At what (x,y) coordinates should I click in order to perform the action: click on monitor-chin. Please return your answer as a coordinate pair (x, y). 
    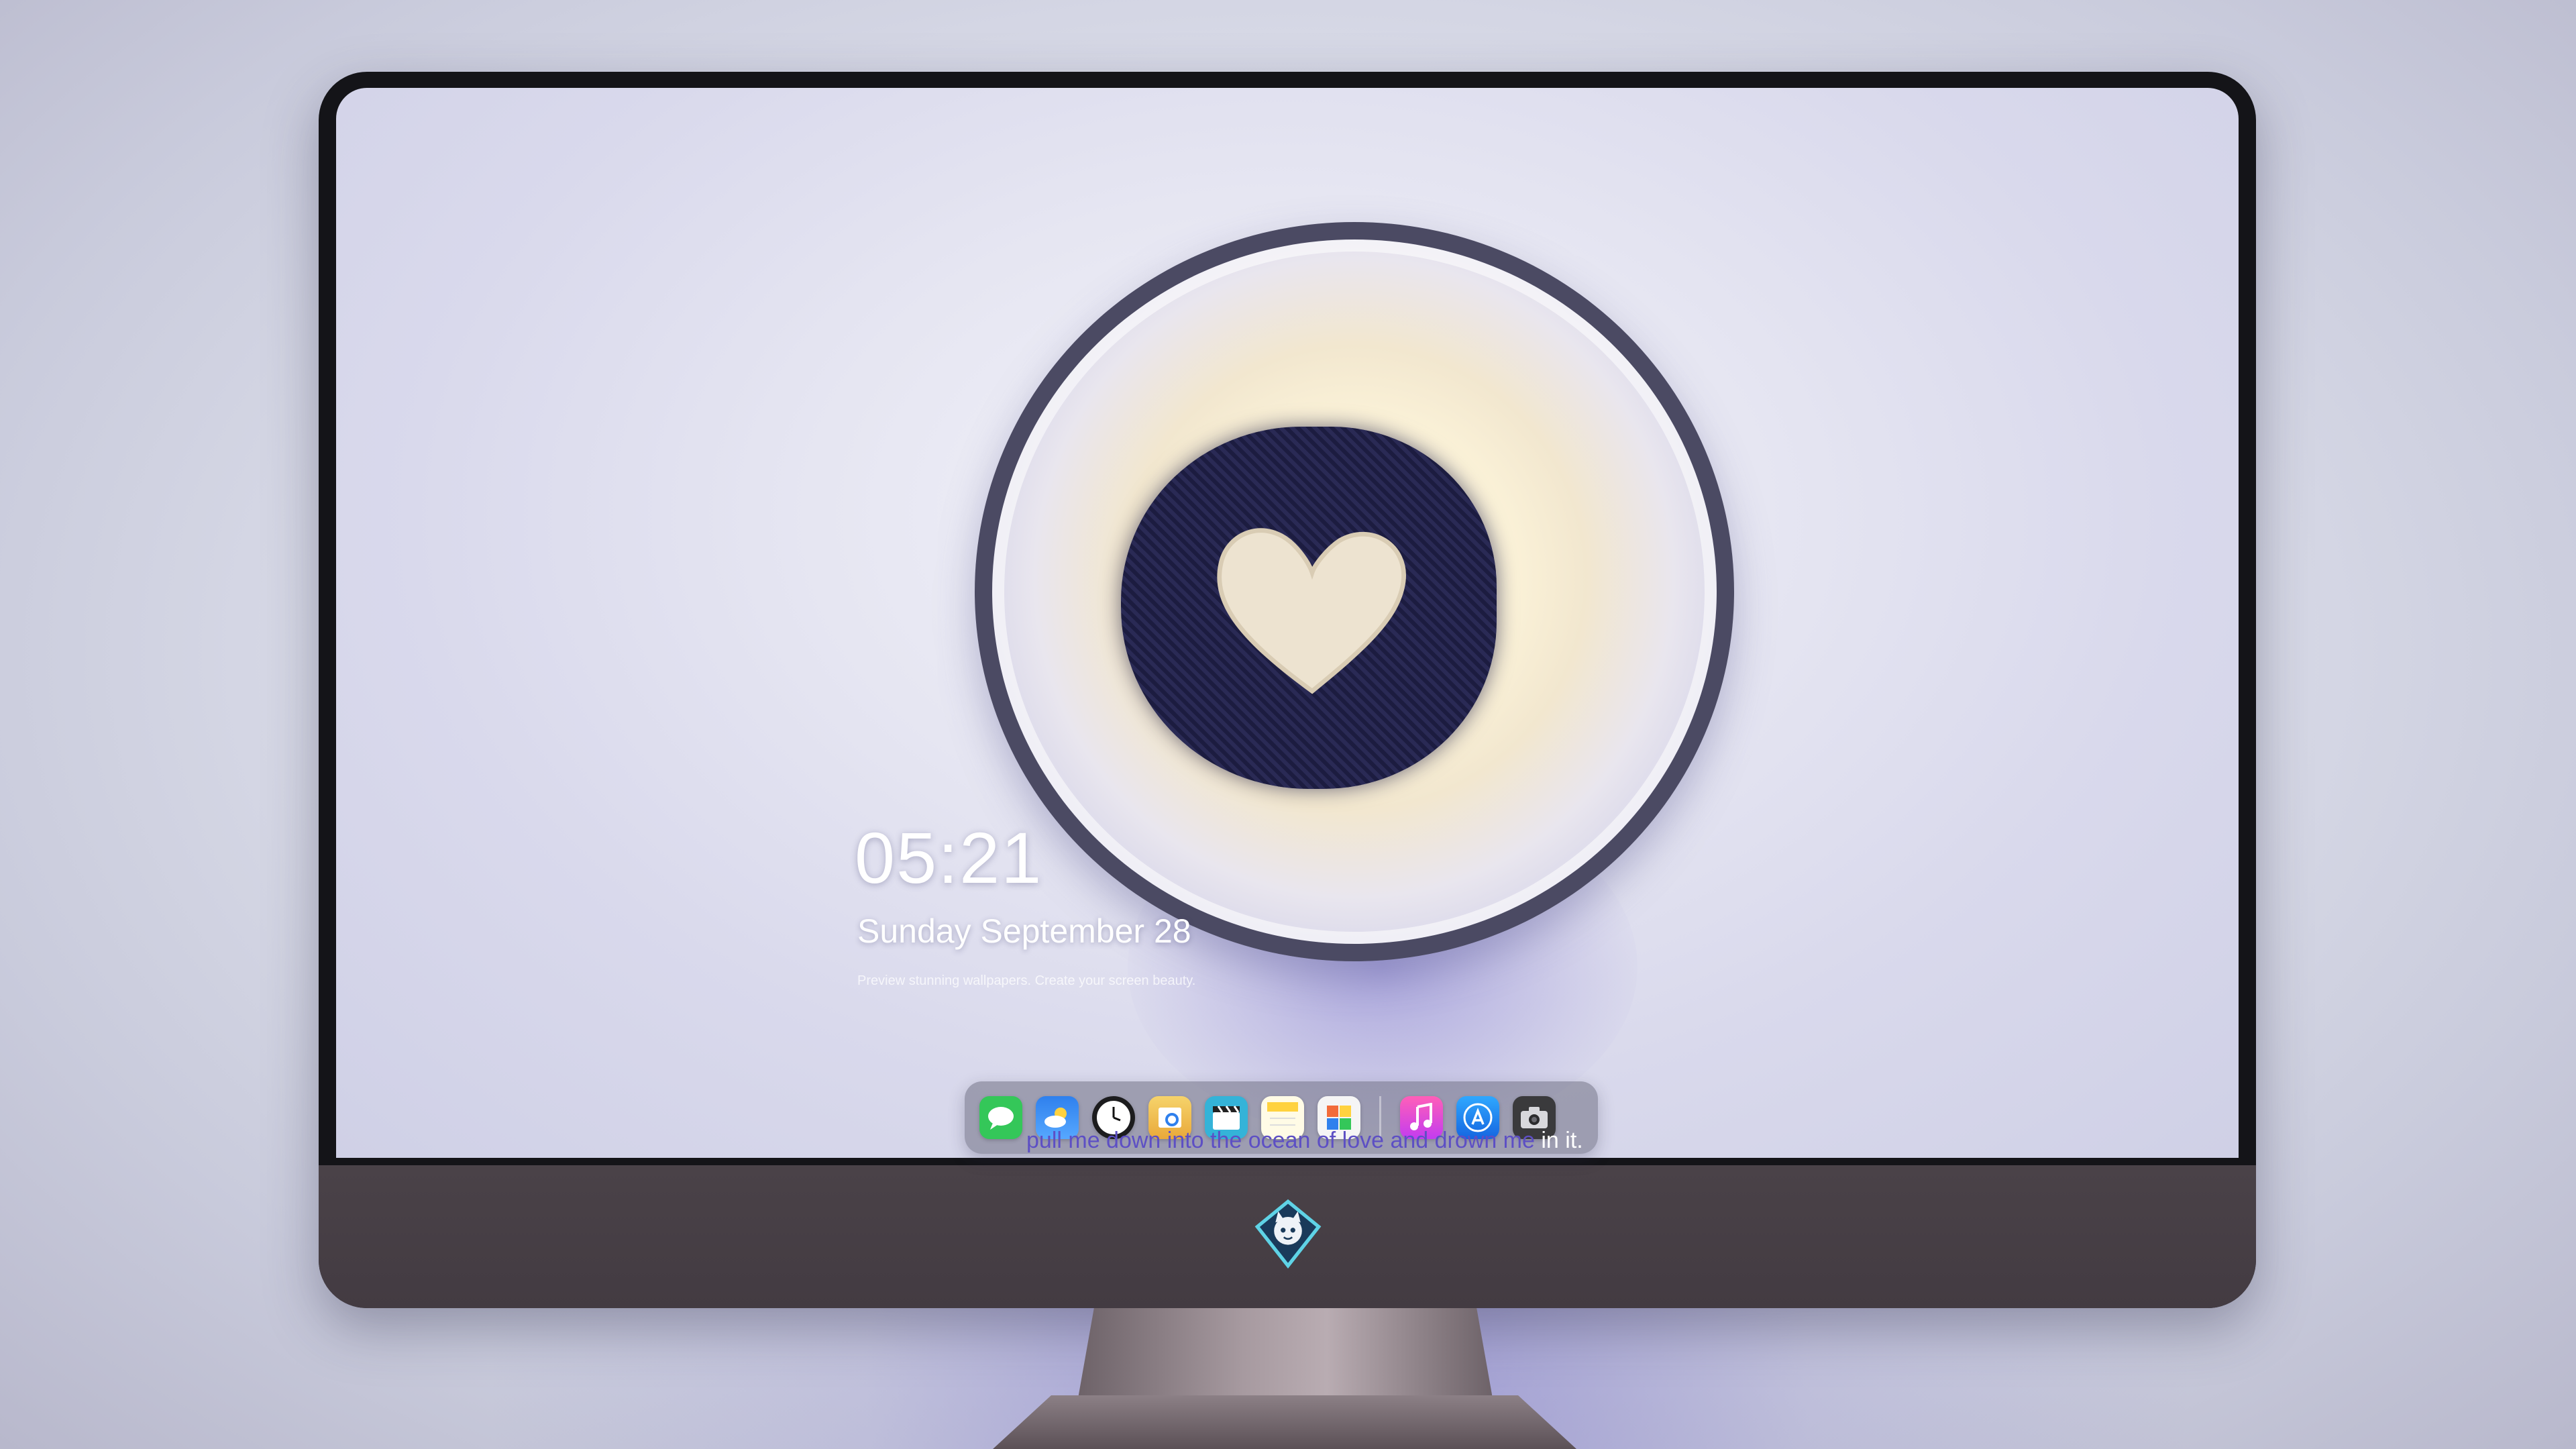
    Looking at the image, I should click on (1287, 1236).